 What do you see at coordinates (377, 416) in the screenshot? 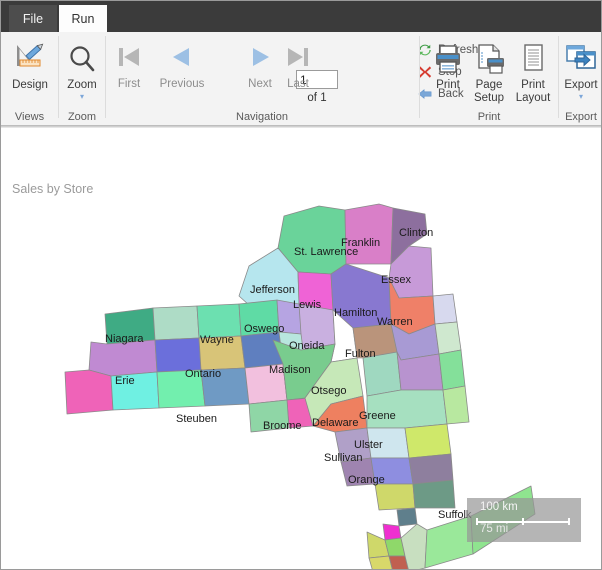
I see `map-label: Greene` at bounding box center [377, 416].